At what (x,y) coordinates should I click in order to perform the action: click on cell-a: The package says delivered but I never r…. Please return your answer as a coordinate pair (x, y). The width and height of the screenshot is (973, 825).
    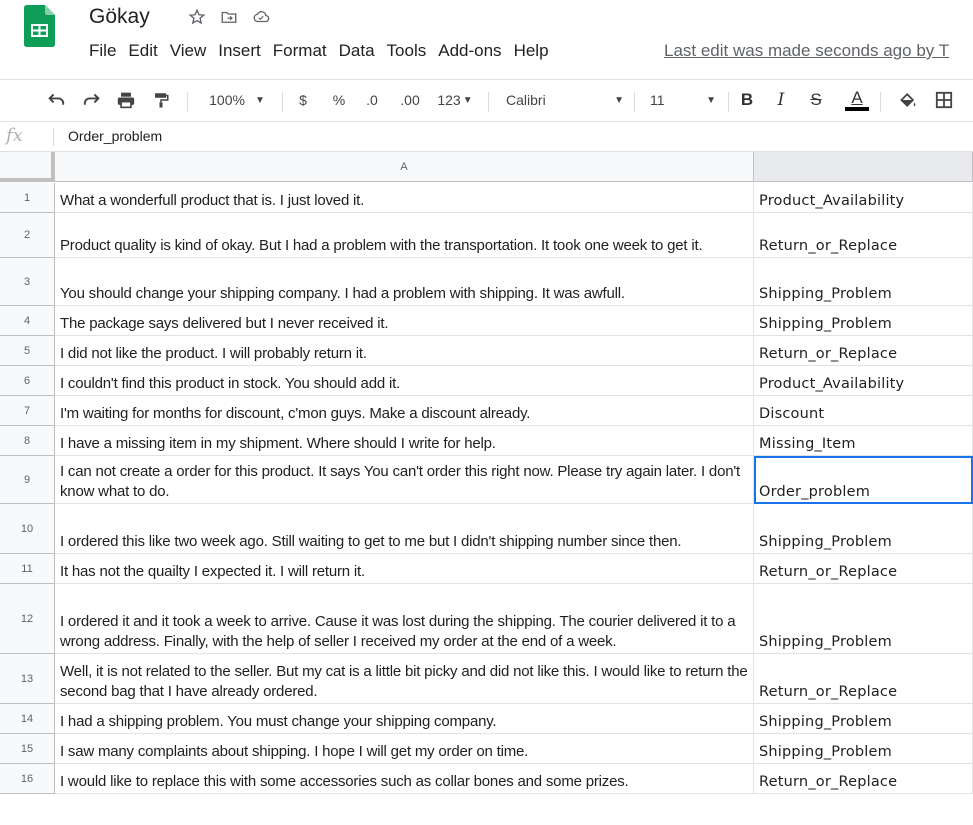
    Looking at the image, I should click on (404, 321).